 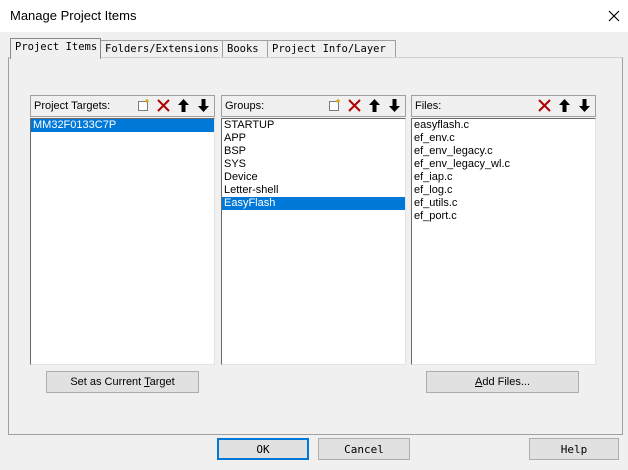 What do you see at coordinates (503, 190) in the screenshot?
I see `list-item: ef_log.c` at bounding box center [503, 190].